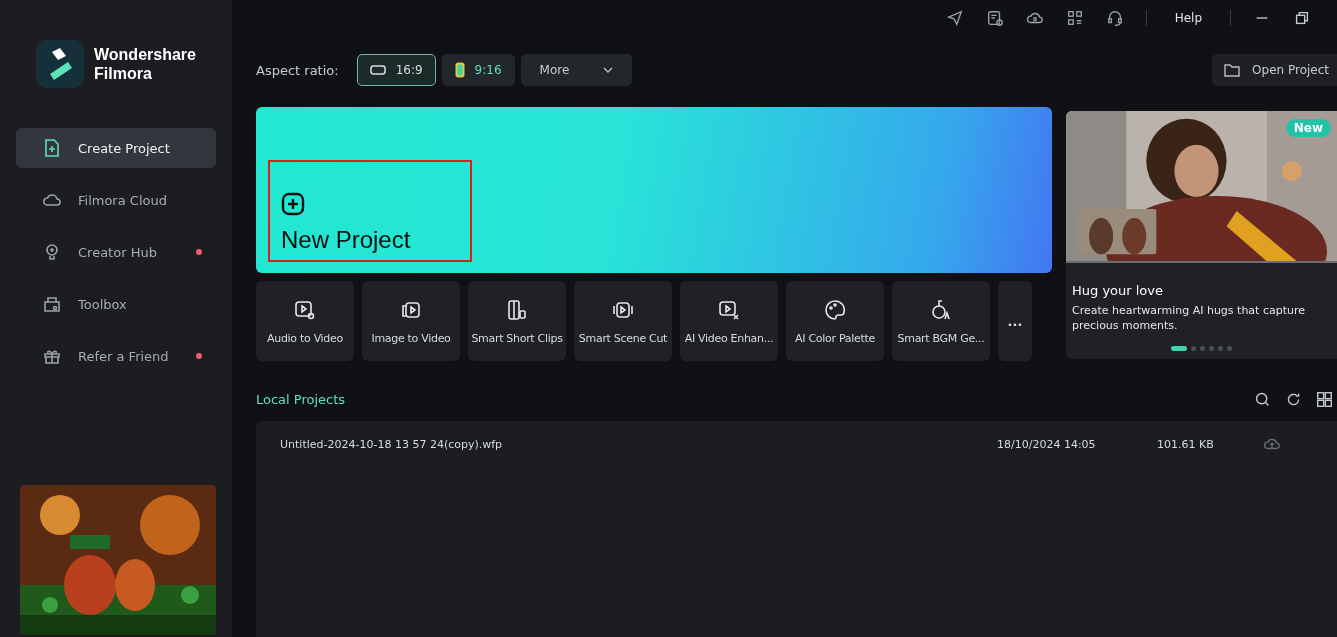  What do you see at coordinates (305, 321) in the screenshot?
I see `tool-tile: Audio to Video` at bounding box center [305, 321].